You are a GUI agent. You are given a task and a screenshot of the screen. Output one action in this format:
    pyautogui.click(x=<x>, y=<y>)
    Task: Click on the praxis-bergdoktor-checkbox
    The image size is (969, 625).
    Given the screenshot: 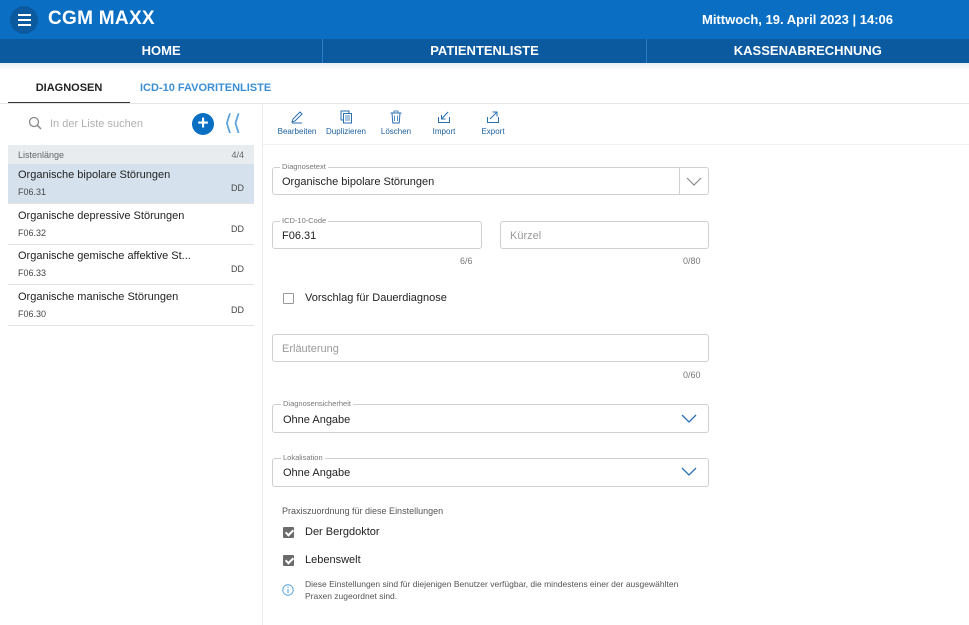 What is the action you would take?
    pyautogui.click(x=288, y=532)
    